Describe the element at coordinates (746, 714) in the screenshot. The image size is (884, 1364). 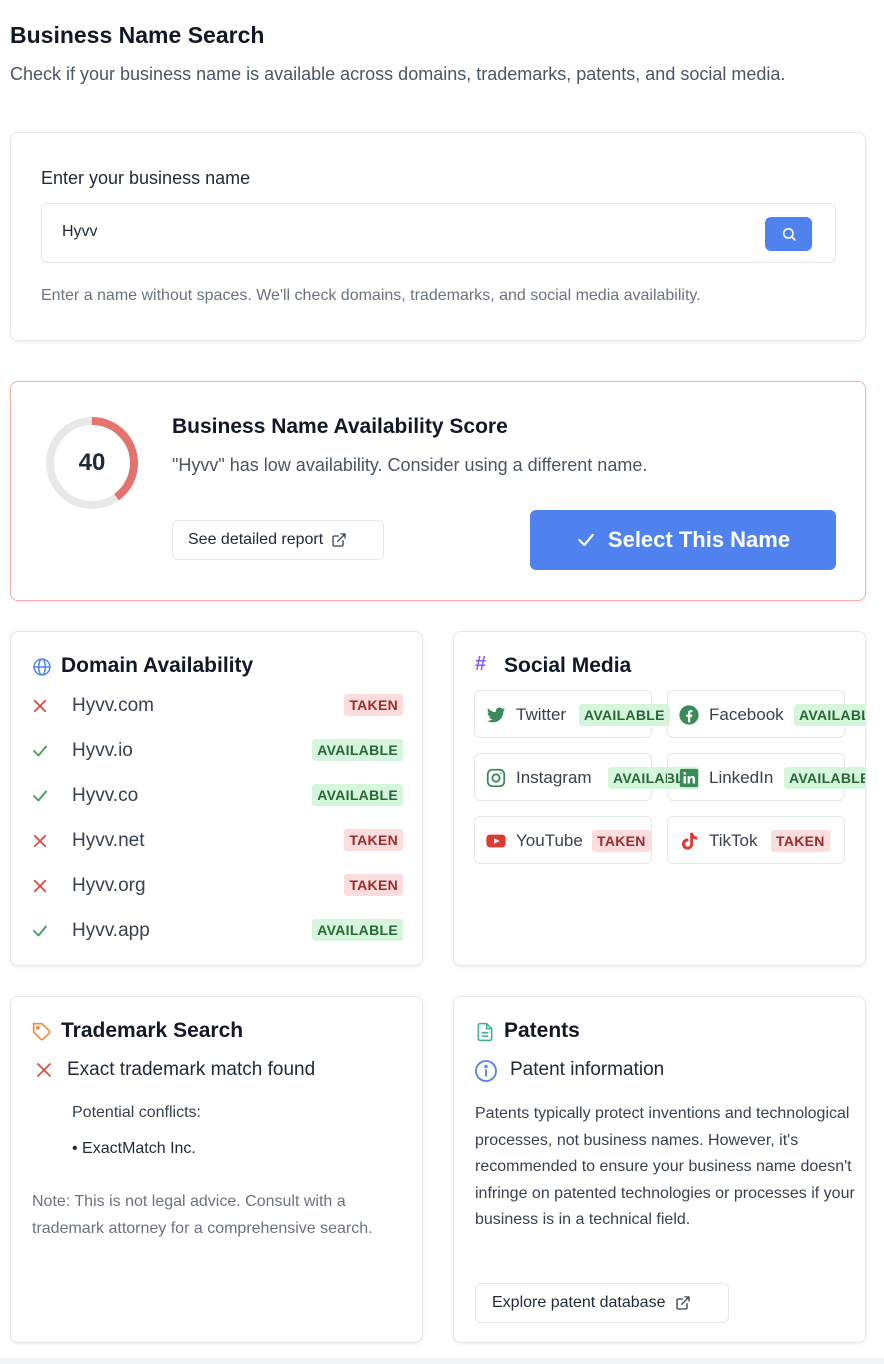
I see `social-name: Facebook` at that location.